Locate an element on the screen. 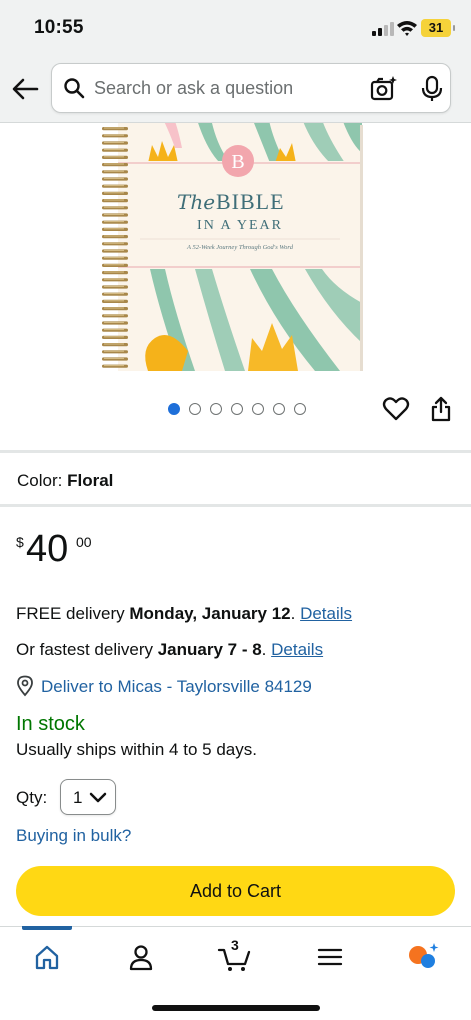  status-time: 10:55 is located at coordinates (59, 27).